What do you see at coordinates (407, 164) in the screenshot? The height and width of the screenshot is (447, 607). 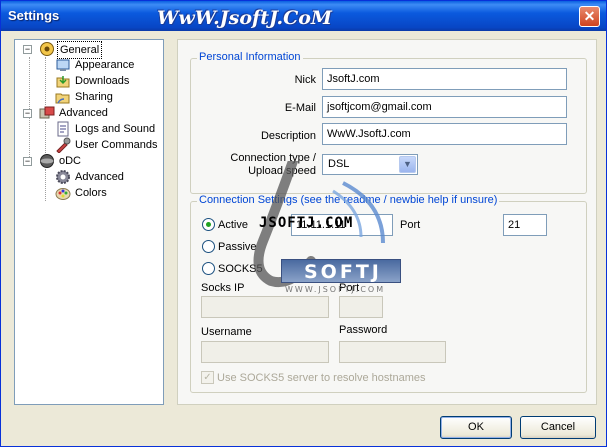 I see `chevron-down-icon: ▼` at bounding box center [407, 164].